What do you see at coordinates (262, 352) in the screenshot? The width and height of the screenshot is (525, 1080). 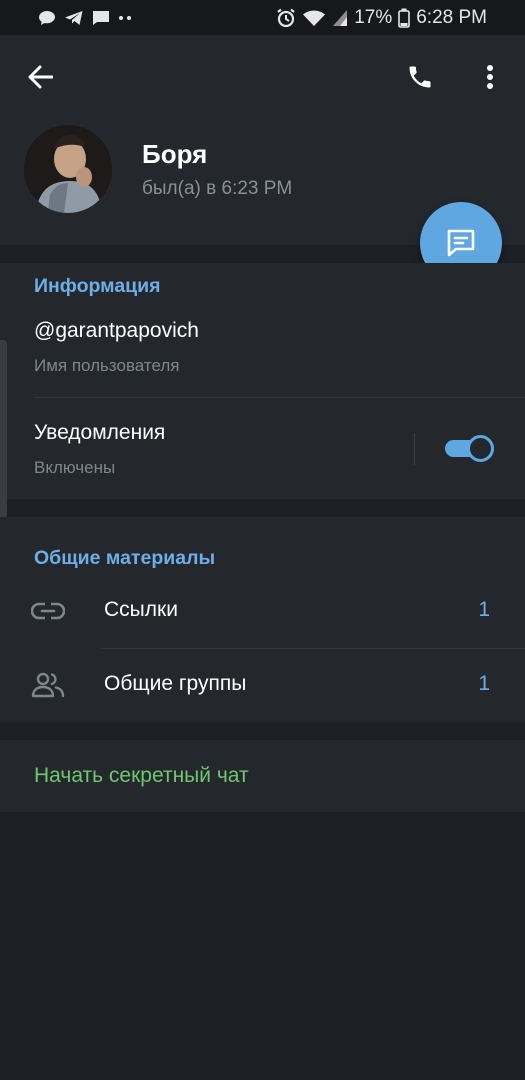 I see `username-row: @garantpapovich Имя пользователя` at bounding box center [262, 352].